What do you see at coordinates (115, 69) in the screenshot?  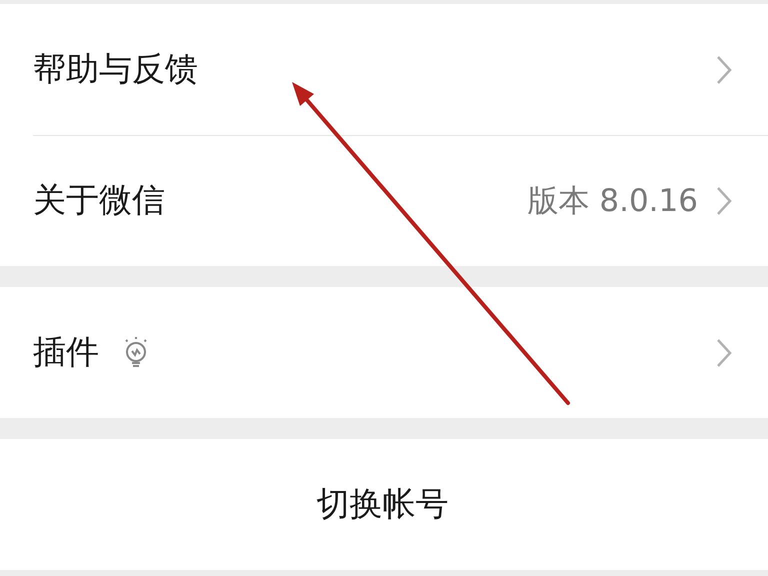 I see `row-label: 帮助与反馈` at bounding box center [115, 69].